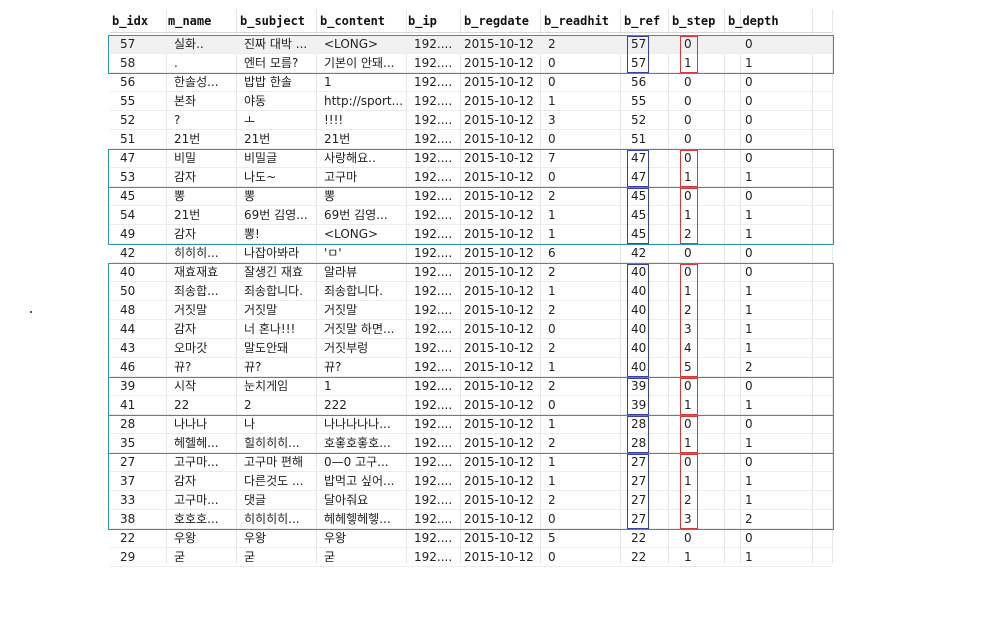 The image size is (994, 627). Describe the element at coordinates (351, 234) in the screenshot. I see `cell-b-content: <LONG>` at that location.